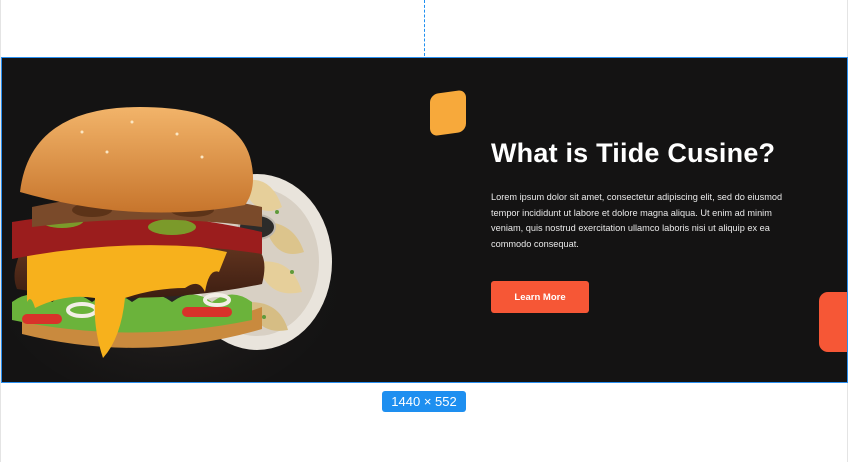  What do you see at coordinates (633, 153) in the screenshot?
I see `hero-title: What is Tiide Cusine?` at bounding box center [633, 153].